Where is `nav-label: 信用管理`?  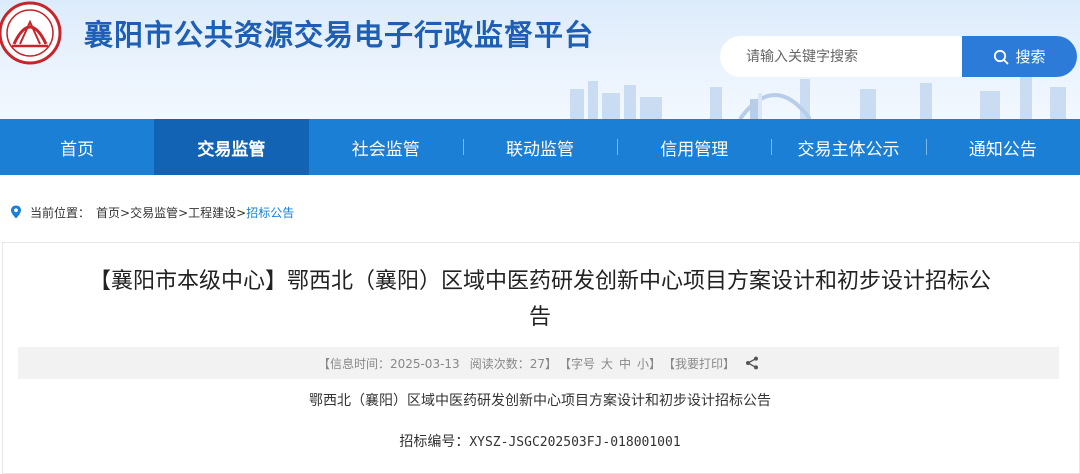
nav-label: 信用管理 is located at coordinates (694, 149).